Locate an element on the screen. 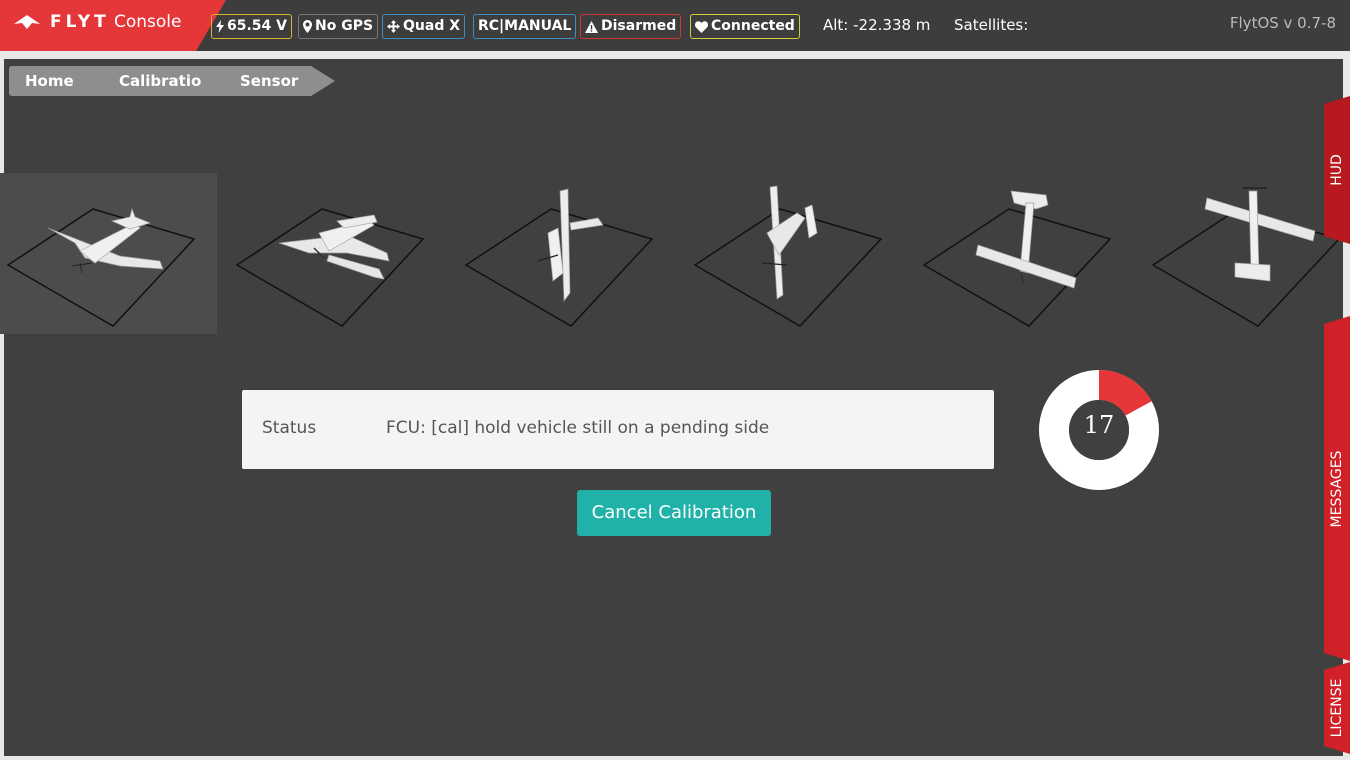 This screenshot has width=1350, height=760. flyt-logo-icon is located at coordinates (27, 22).